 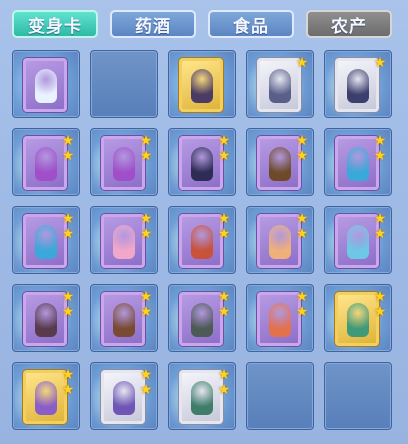 I want to click on transform-card-dark-warrior, so click(x=201, y=85).